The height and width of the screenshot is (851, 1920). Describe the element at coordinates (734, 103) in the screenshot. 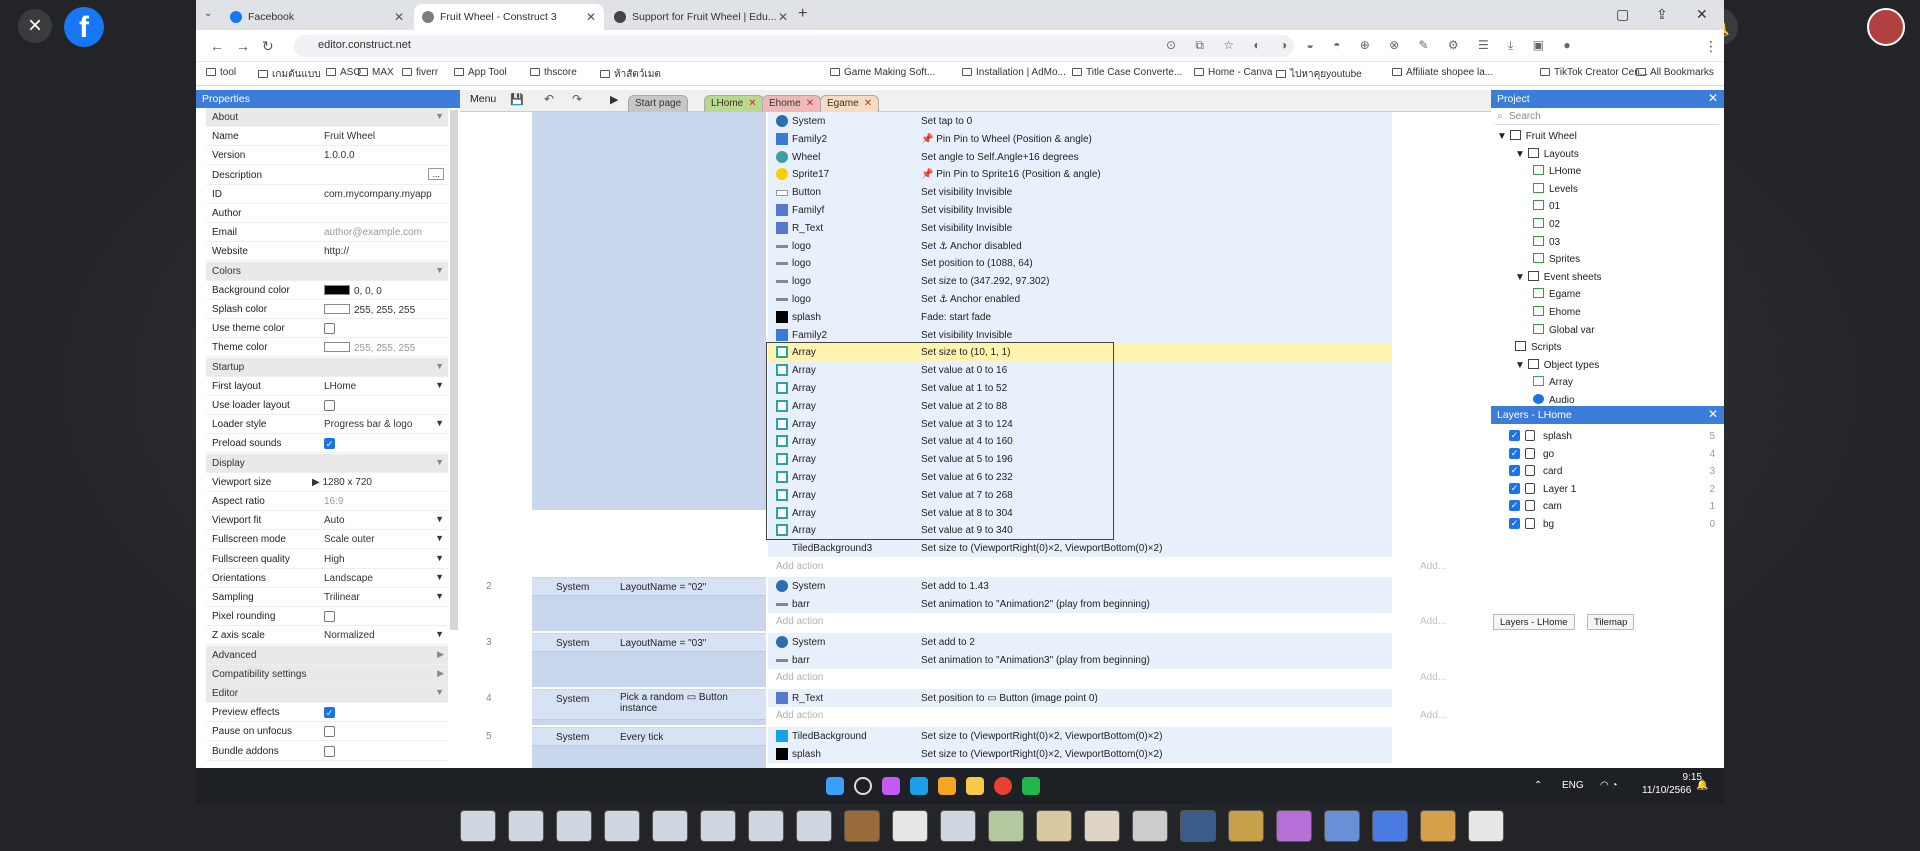

I see `editor-tab-lhome: LHome ✕` at that location.